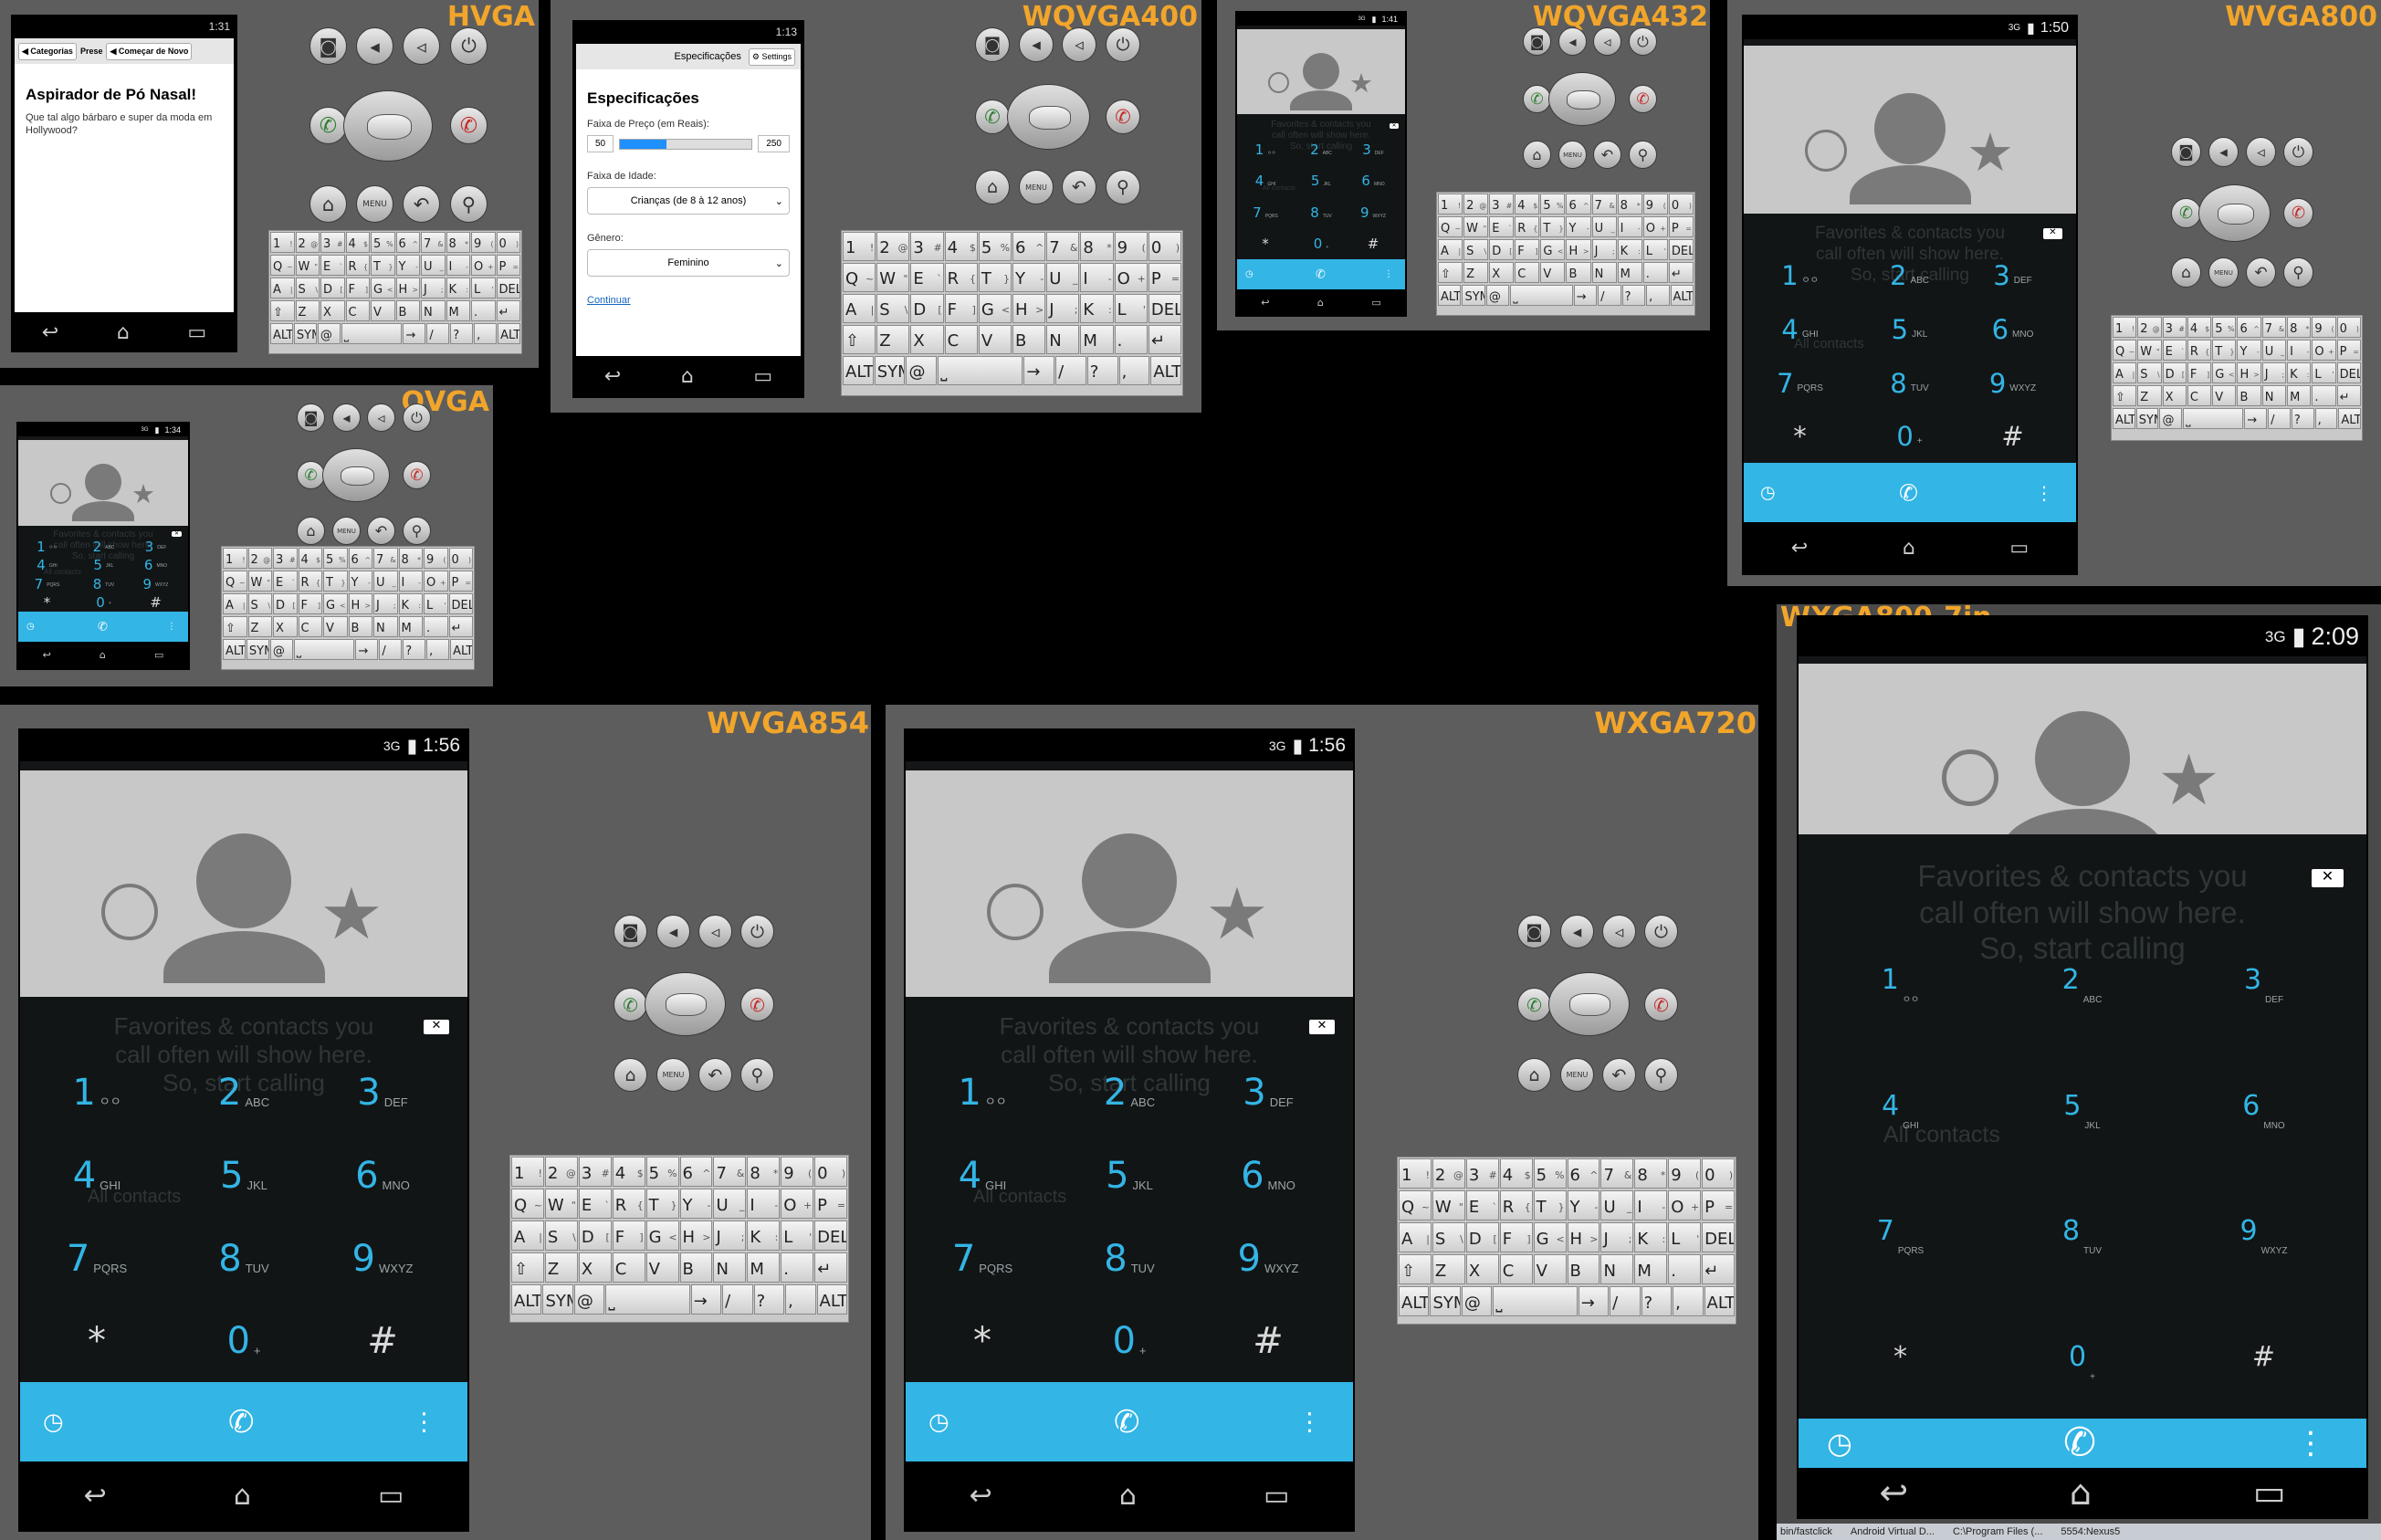  I want to click on dial-key-9: 9 WXYZ, so click(1268, 1258).